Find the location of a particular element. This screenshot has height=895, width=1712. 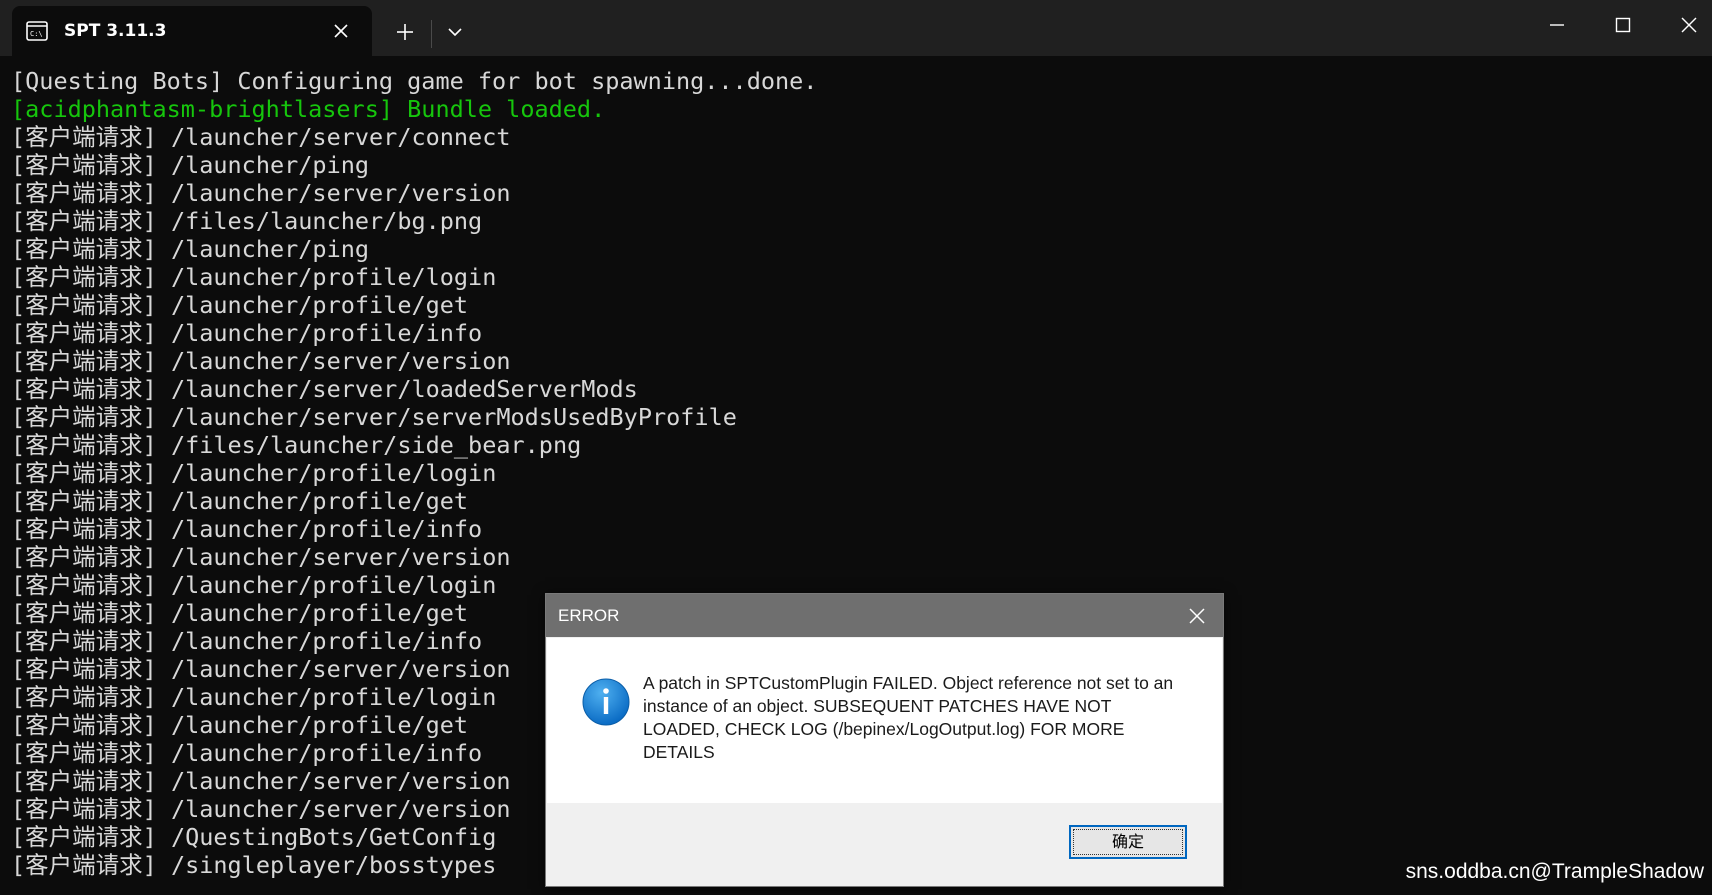

ok-button: 确定 is located at coordinates (1128, 842).